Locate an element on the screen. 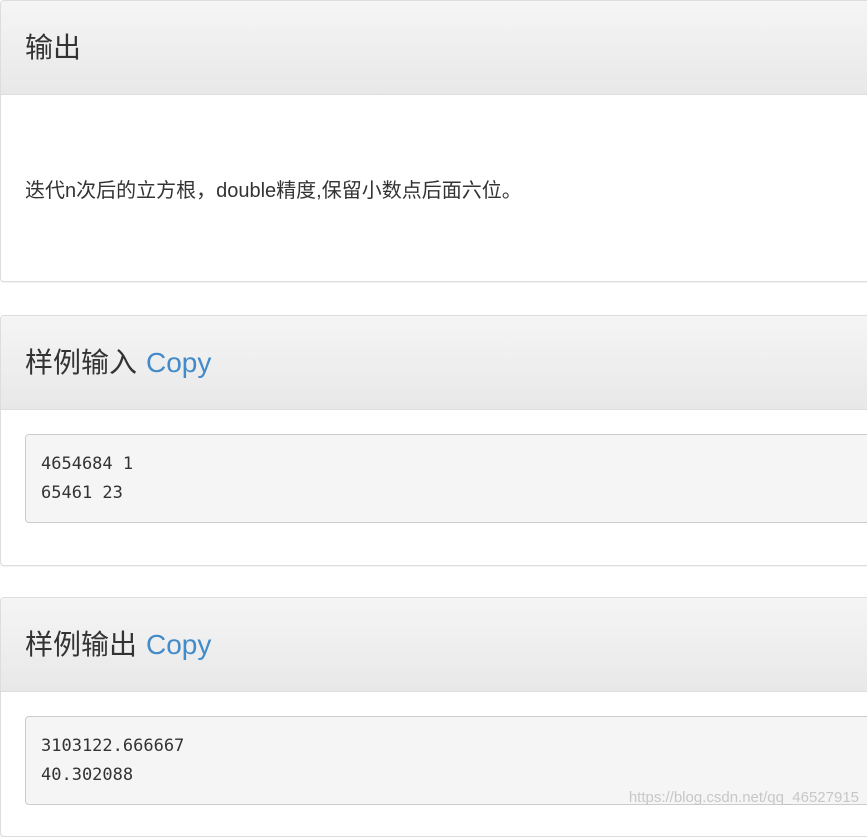 This screenshot has height=837, width=867. output-description-text: 迭代n次后的立方根，double精度,保留小数点后面六位。 is located at coordinates (273, 188).